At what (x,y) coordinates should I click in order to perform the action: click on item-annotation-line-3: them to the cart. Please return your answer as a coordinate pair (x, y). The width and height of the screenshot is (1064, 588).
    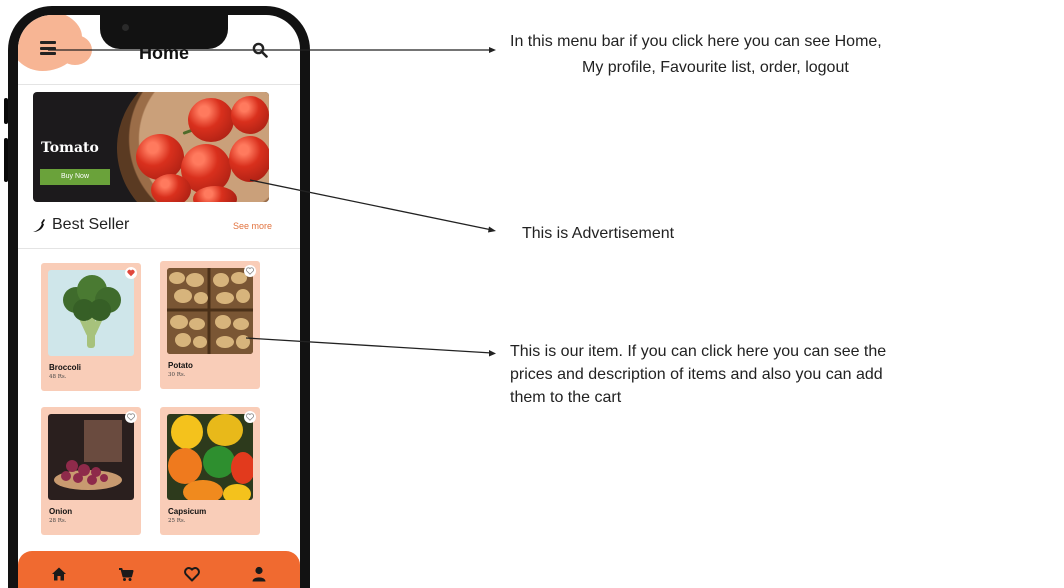
    Looking at the image, I should click on (566, 397).